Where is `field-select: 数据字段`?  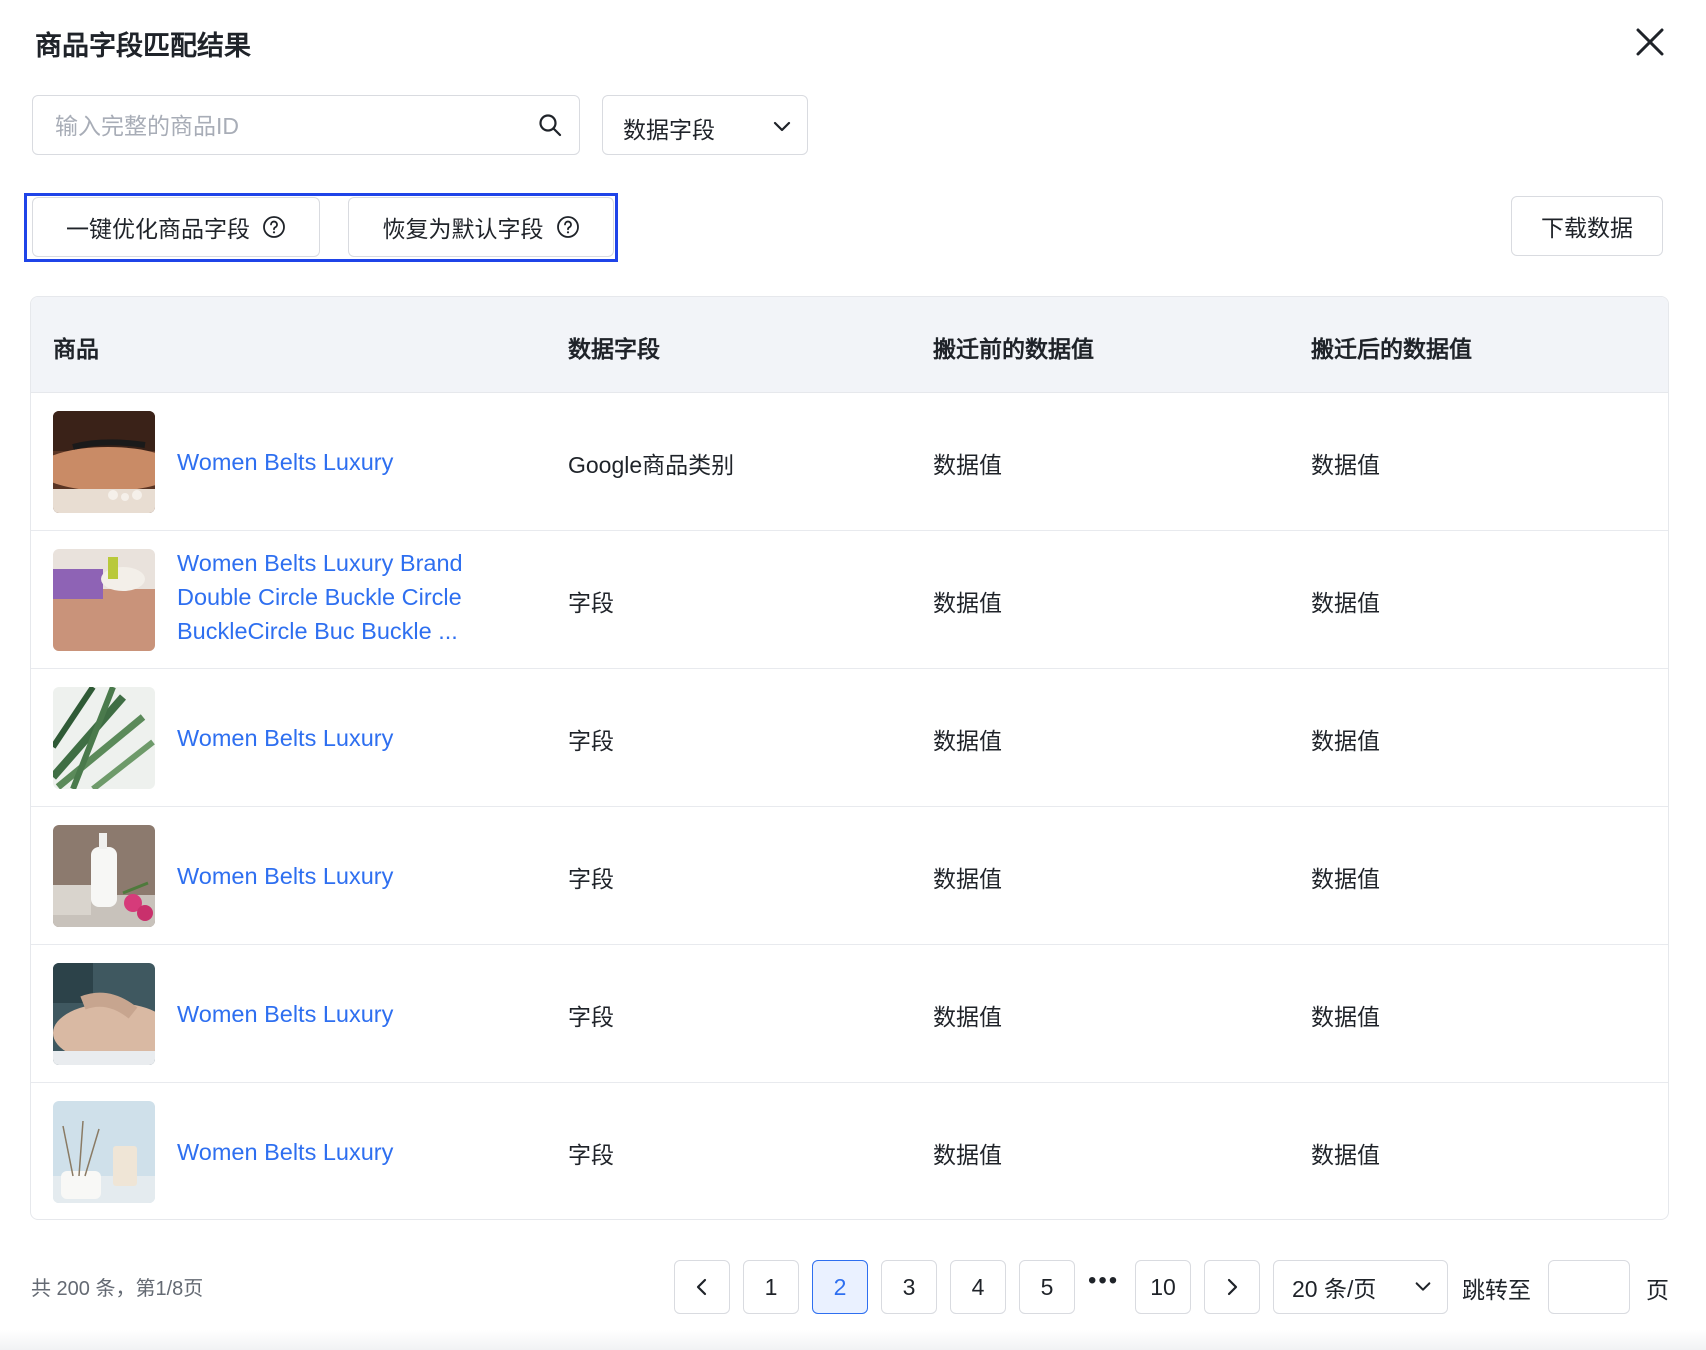 field-select: 数据字段 is located at coordinates (705, 125).